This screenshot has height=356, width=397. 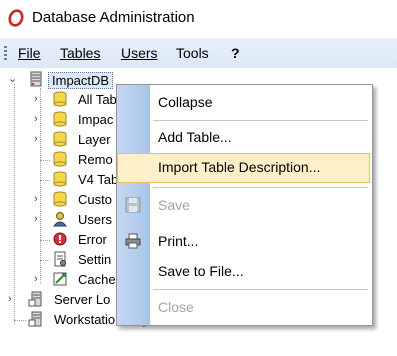 I want to click on menu-tools: Tools, so click(x=192, y=53).